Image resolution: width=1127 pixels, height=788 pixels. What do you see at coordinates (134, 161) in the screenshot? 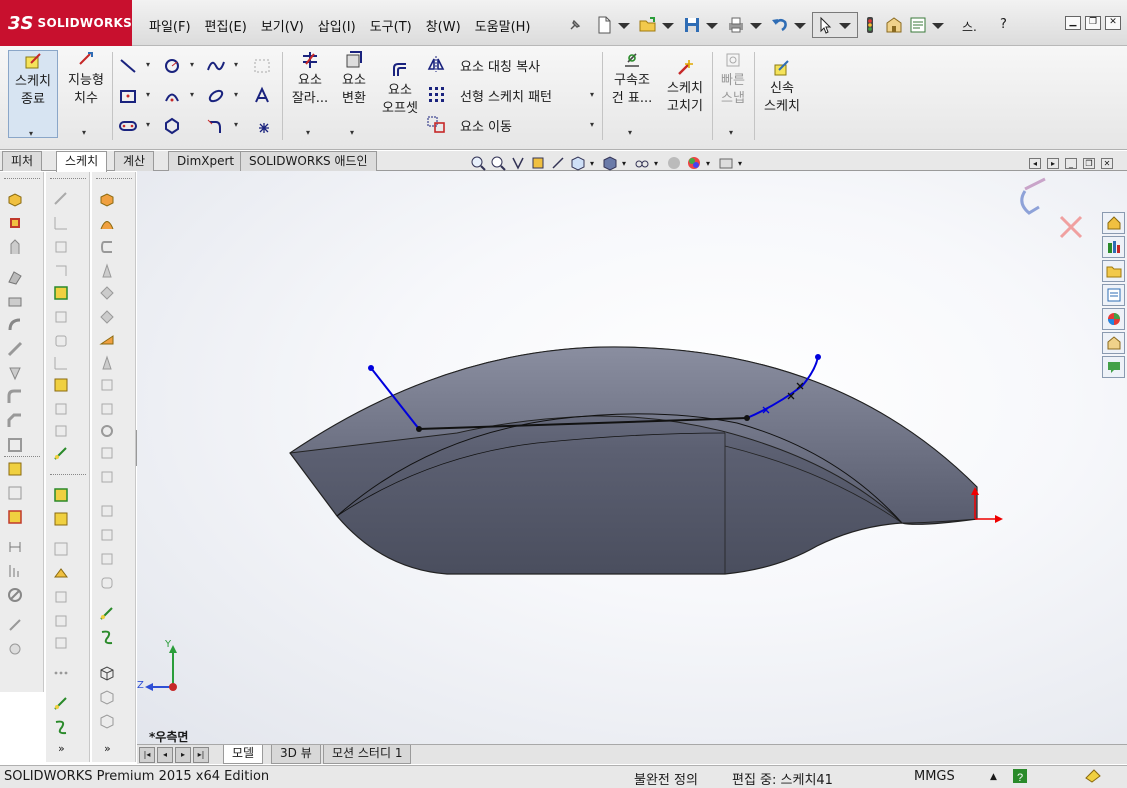
I see `tab-evaluate: 계산` at bounding box center [134, 161].